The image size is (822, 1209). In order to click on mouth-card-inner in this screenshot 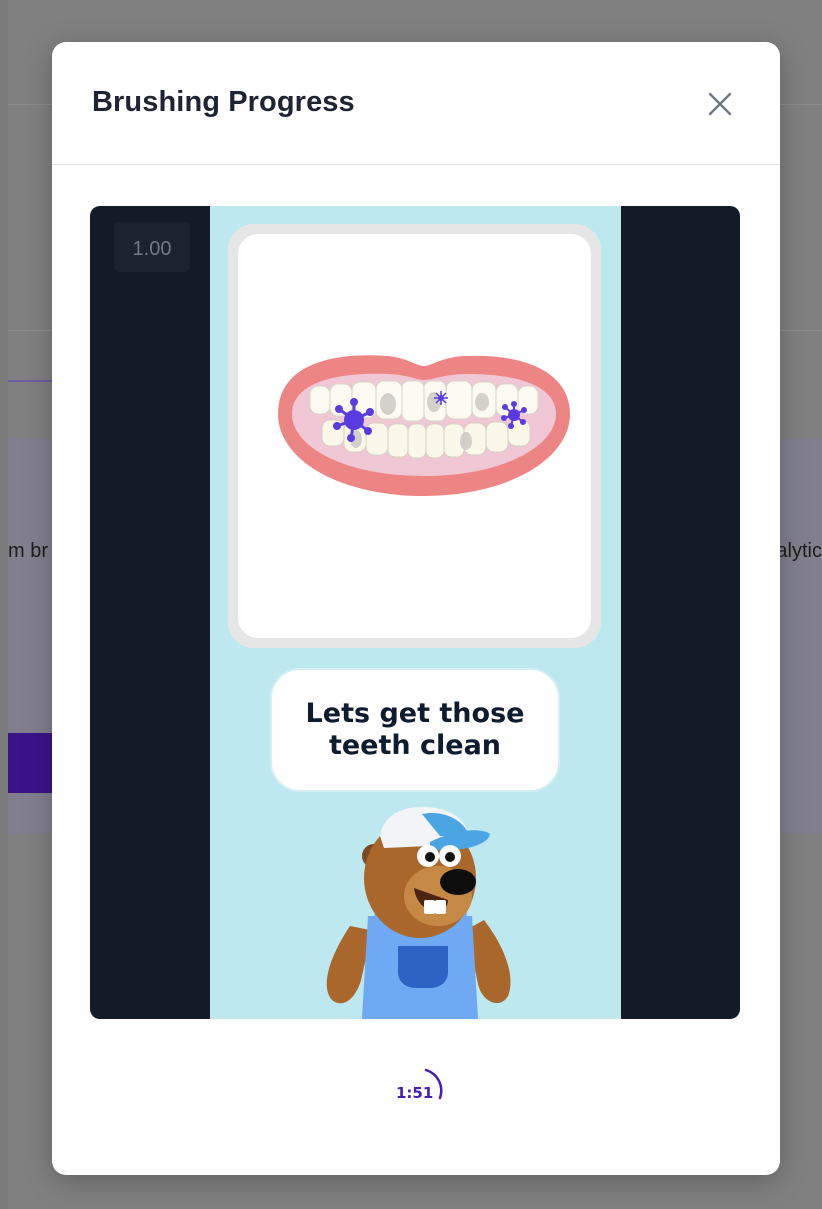, I will do `click(414, 436)`.